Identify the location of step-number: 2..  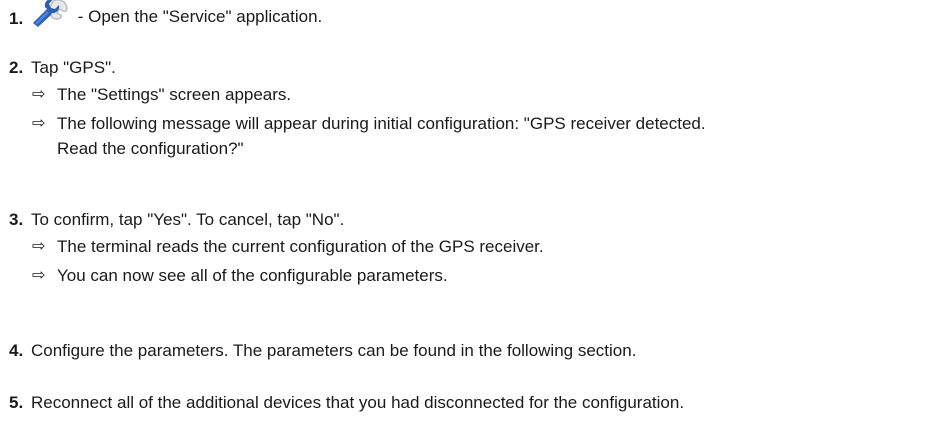
(16, 67).